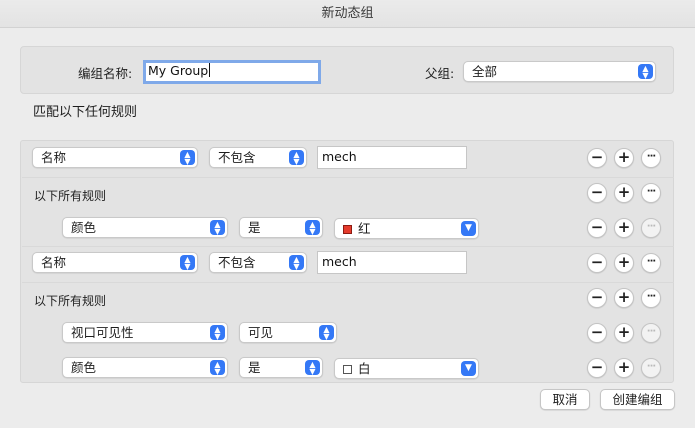 This screenshot has height=428, width=695. What do you see at coordinates (364, 368) in the screenshot?
I see `color-value-text: 白` at bounding box center [364, 368].